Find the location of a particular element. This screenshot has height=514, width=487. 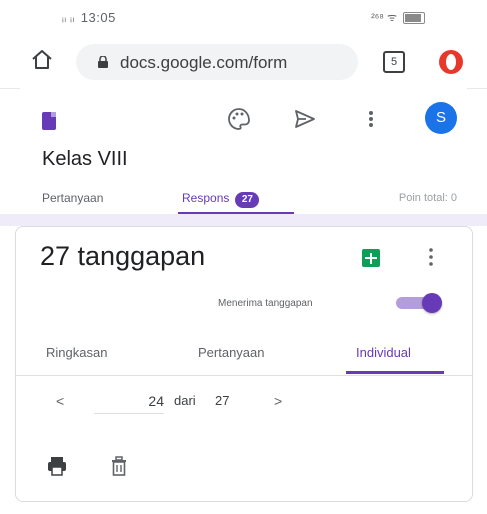

responses-count-badge: 27 is located at coordinates (247, 200).